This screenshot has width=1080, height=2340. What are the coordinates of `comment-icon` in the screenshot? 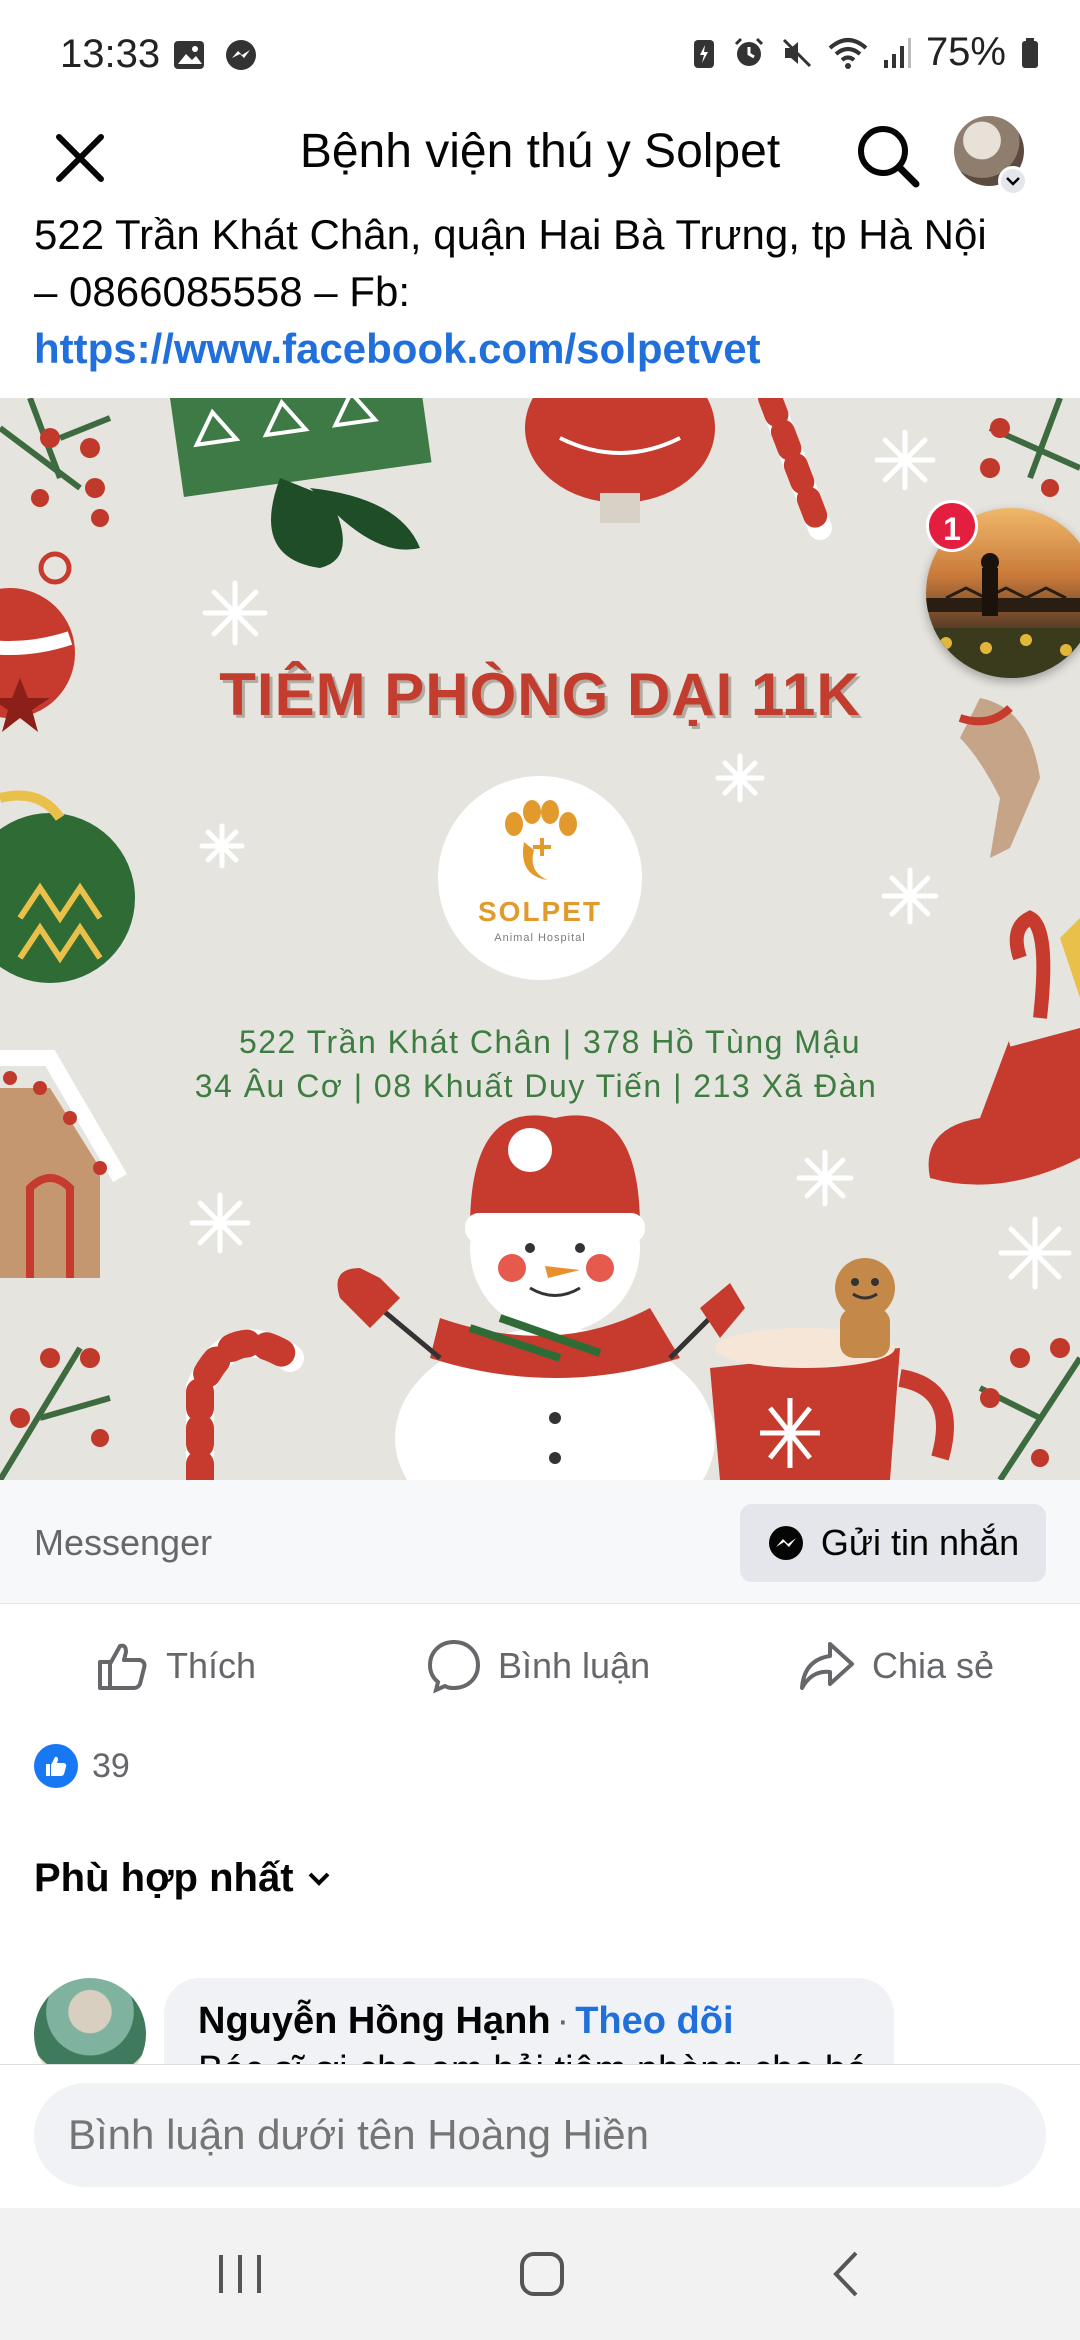 It's located at (454, 1666).